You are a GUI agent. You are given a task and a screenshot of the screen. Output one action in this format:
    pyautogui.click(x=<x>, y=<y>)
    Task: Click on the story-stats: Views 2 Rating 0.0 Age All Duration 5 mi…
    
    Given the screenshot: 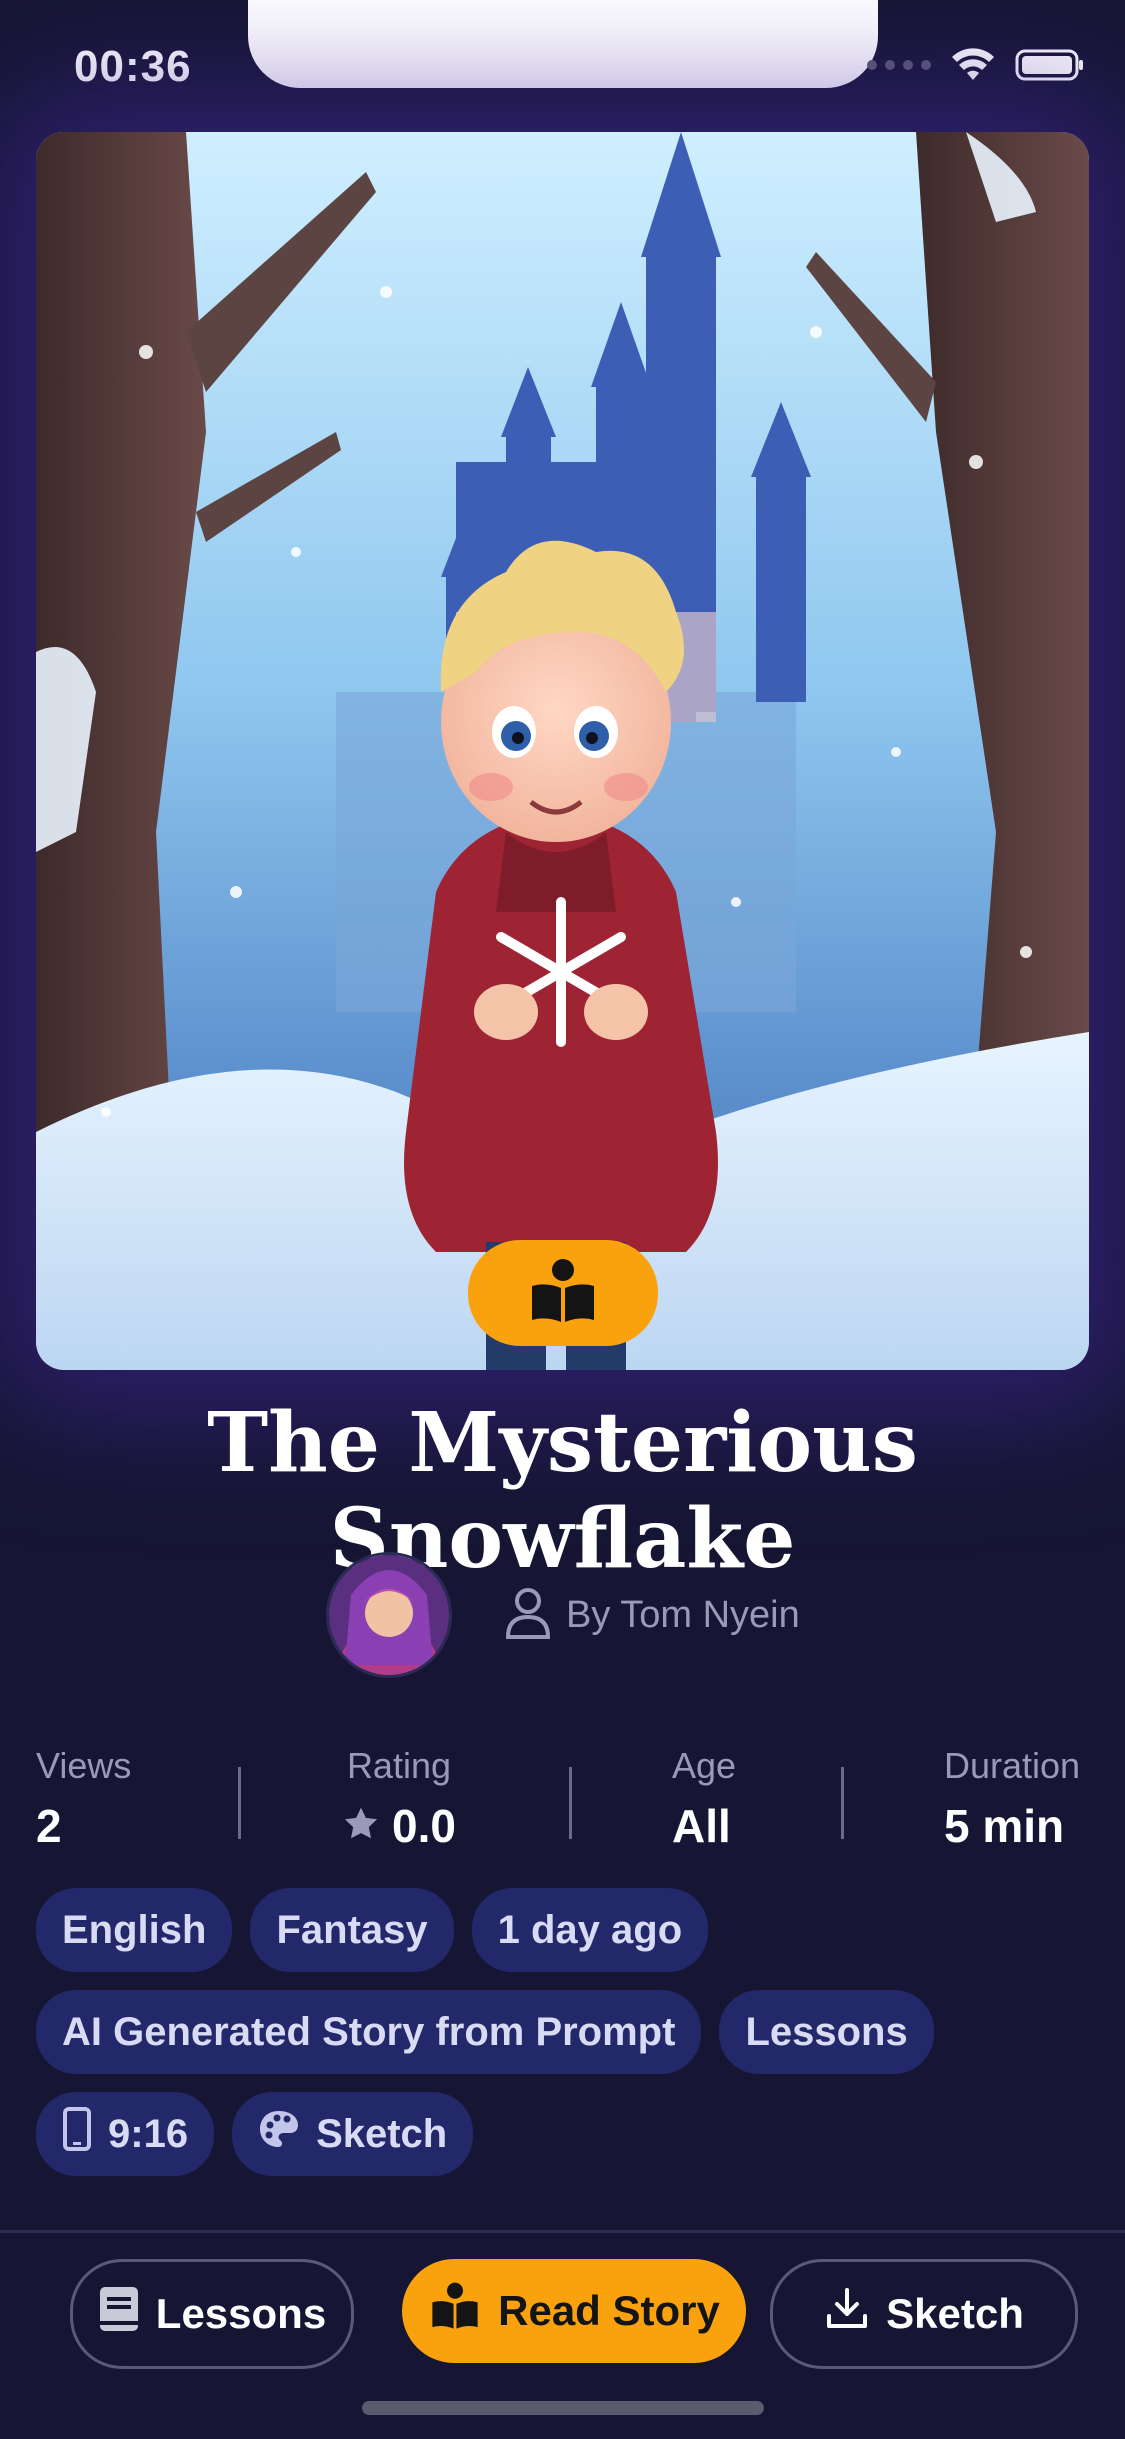 What is the action you would take?
    pyautogui.click(x=562, y=1800)
    